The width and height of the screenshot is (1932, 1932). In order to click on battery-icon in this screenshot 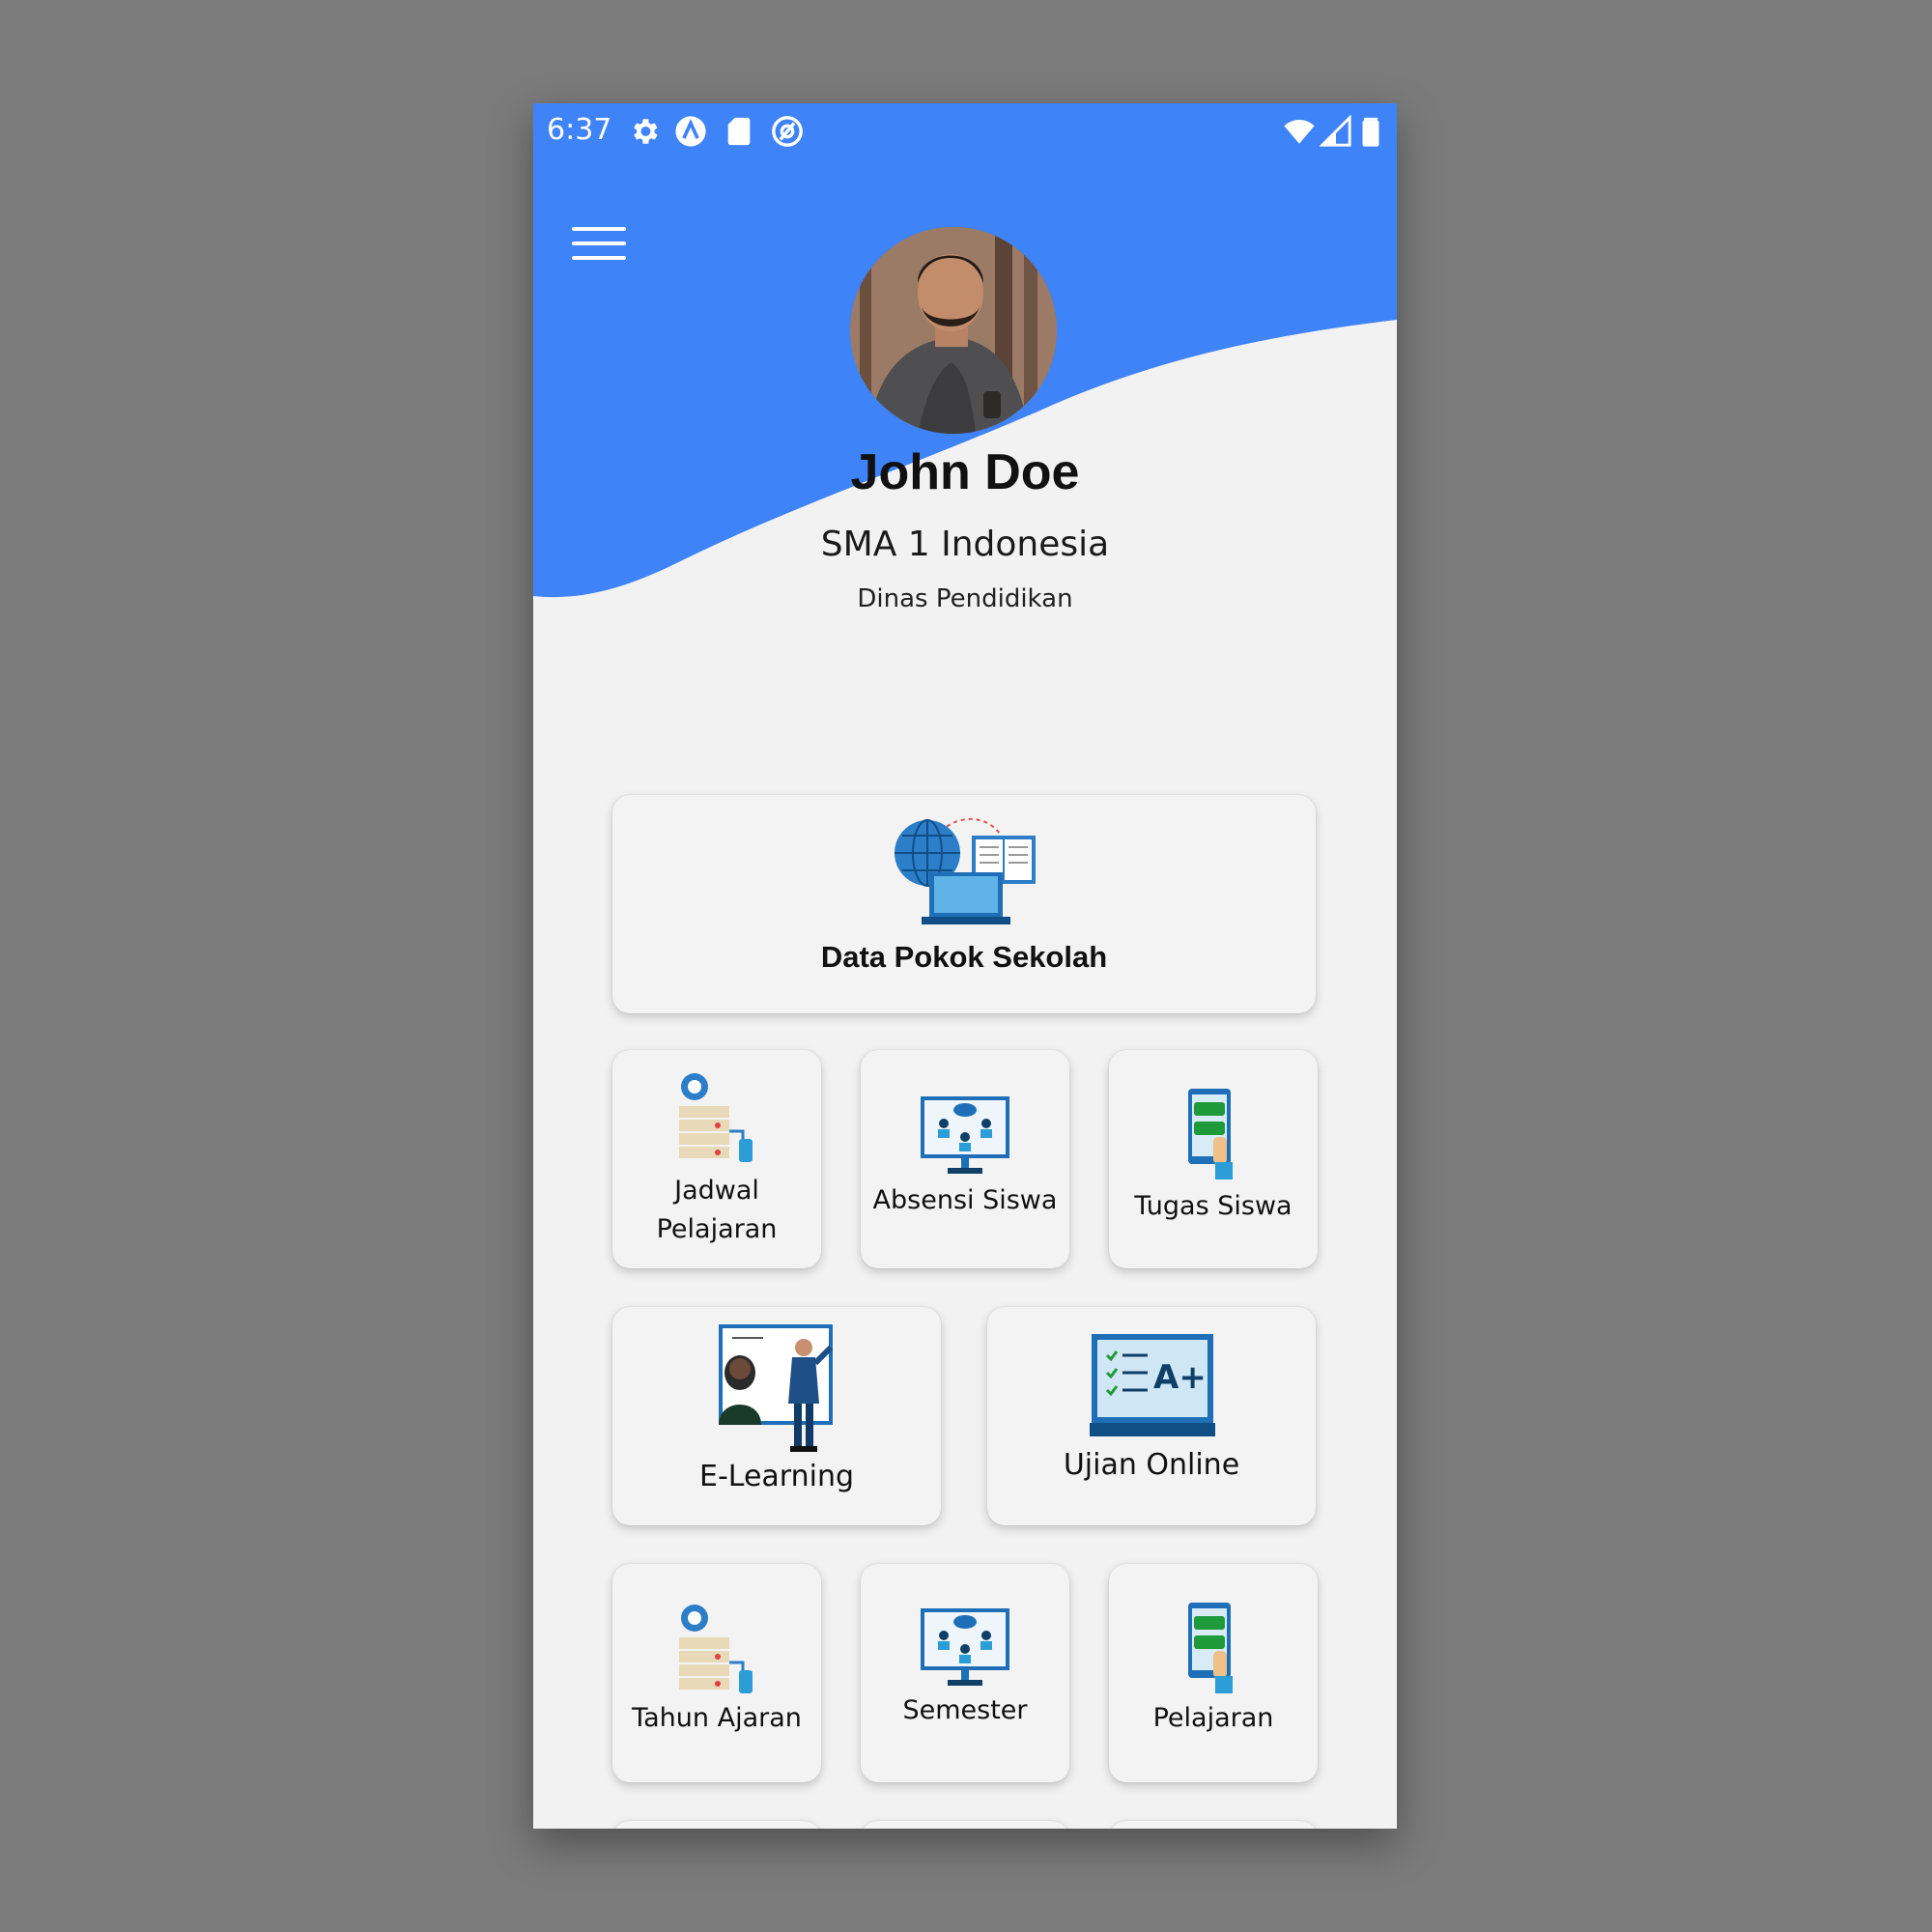, I will do `click(1370, 132)`.